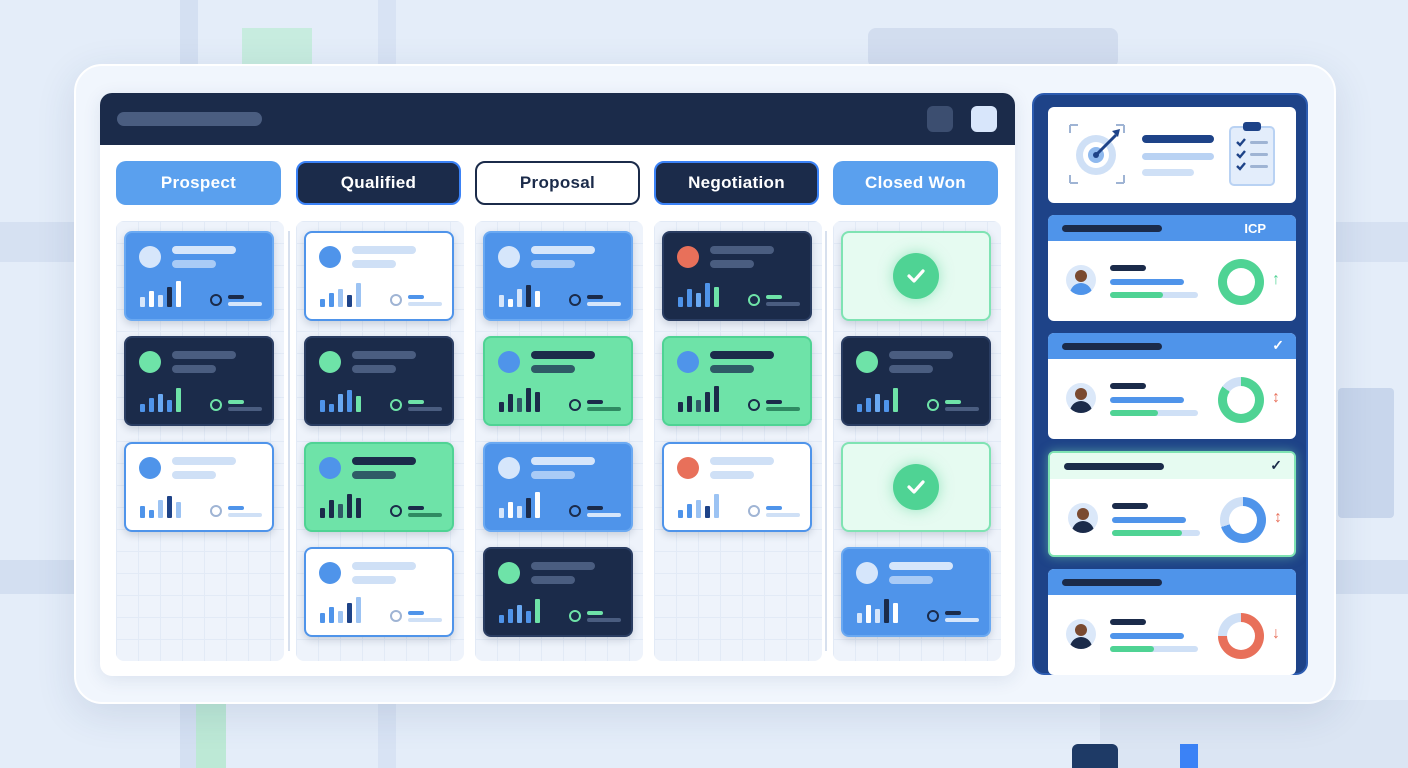 The width and height of the screenshot is (1408, 768). Describe the element at coordinates (1172, 268) in the screenshot. I see `account-card: ICP ↑` at that location.